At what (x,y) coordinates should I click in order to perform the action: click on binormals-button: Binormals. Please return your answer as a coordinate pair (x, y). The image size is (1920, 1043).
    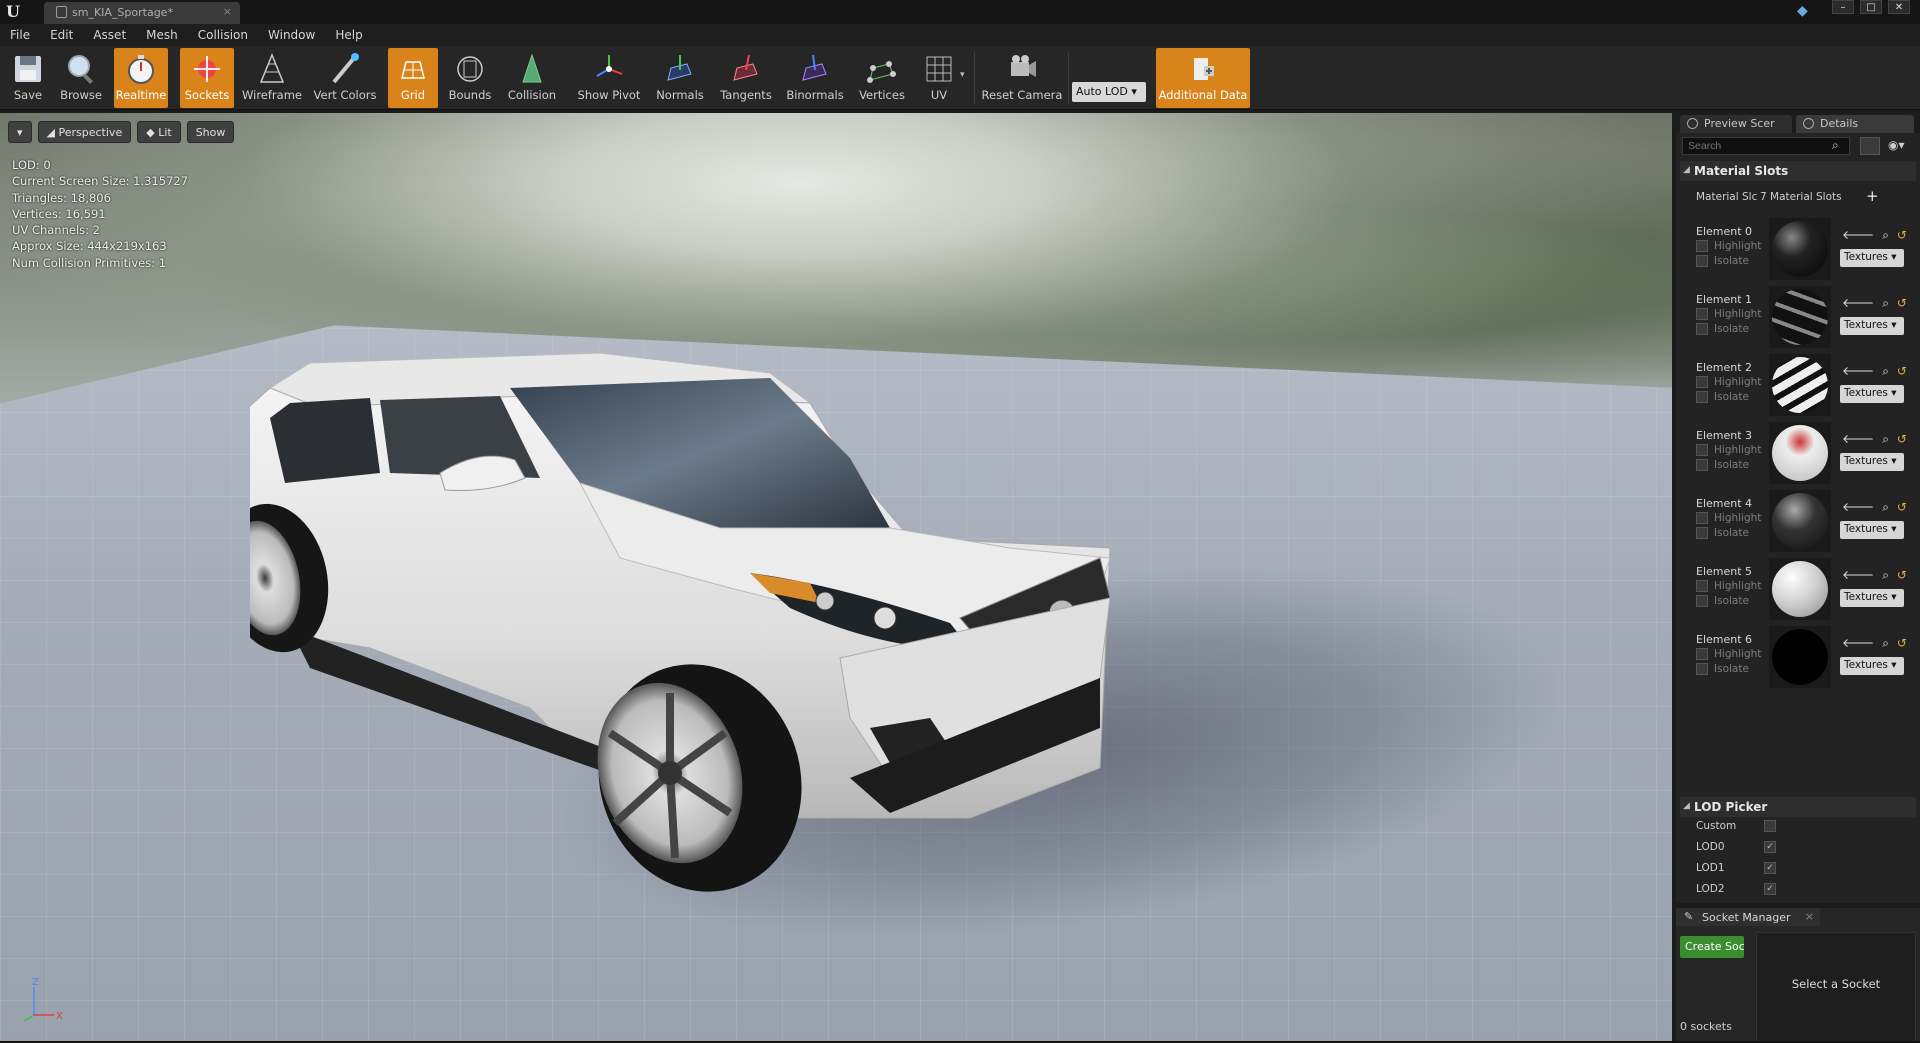
    Looking at the image, I should click on (815, 78).